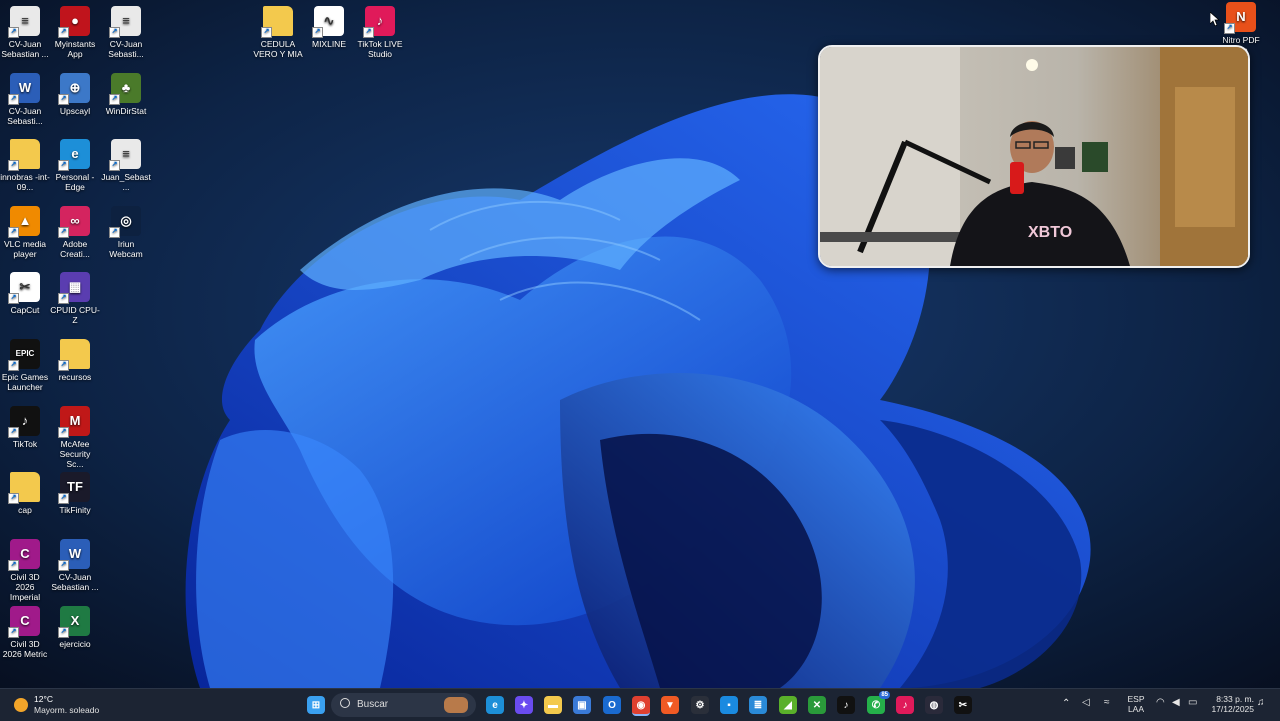 The image size is (1280, 721). Describe the element at coordinates (1261, 703) in the screenshot. I see `notification-bell-icon: ♫` at that location.